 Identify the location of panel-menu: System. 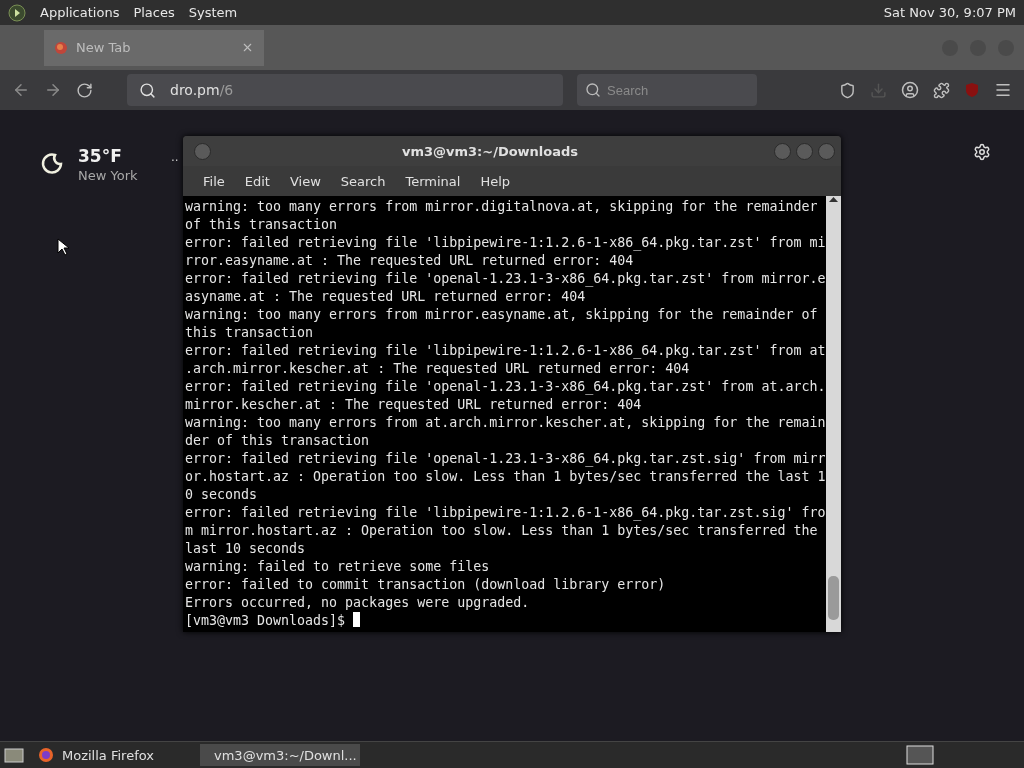
(213, 12).